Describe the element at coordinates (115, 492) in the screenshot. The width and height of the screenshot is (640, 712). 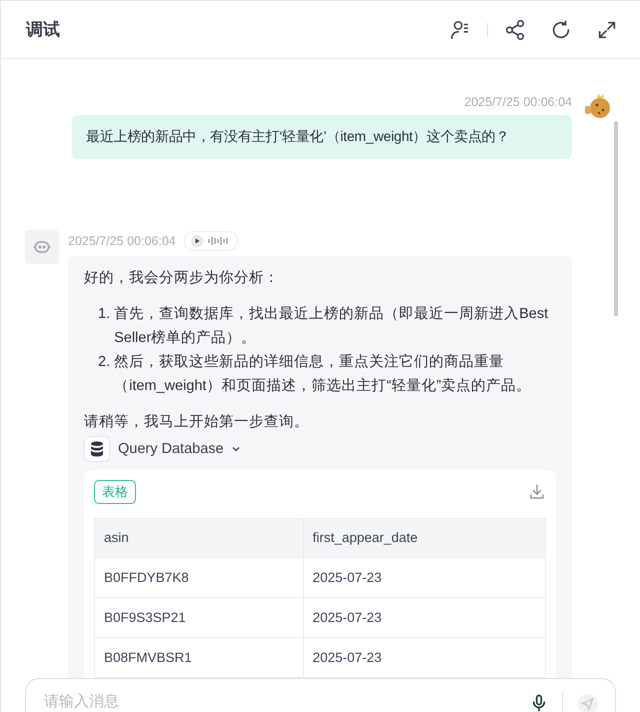
I see `table-tag: 表格` at that location.